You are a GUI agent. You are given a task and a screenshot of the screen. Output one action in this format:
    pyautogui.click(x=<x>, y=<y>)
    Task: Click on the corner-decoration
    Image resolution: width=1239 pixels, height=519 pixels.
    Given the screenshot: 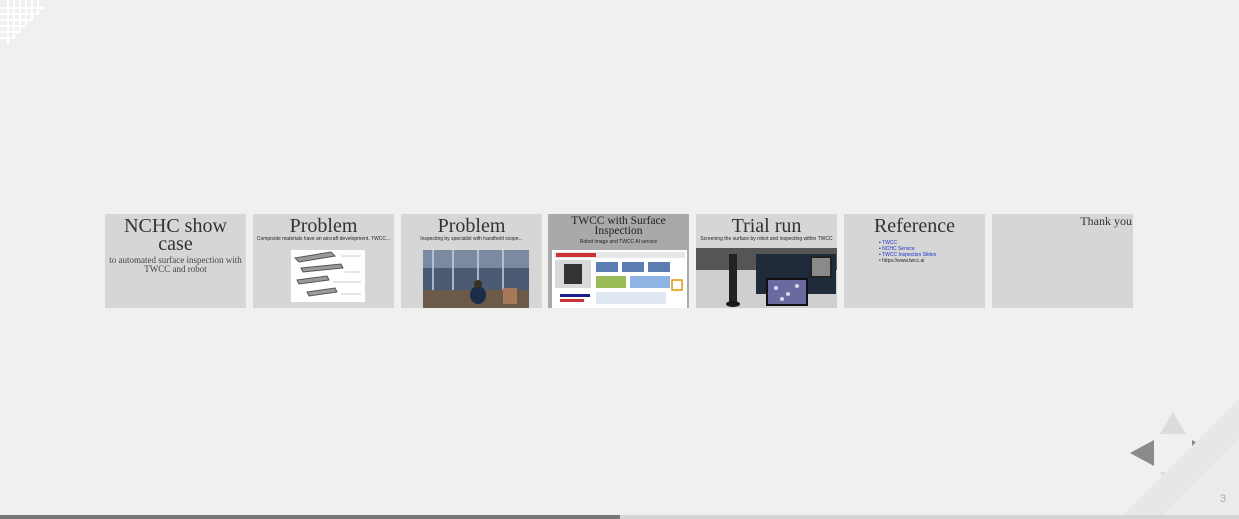 What is the action you would take?
    pyautogui.click(x=22, y=22)
    